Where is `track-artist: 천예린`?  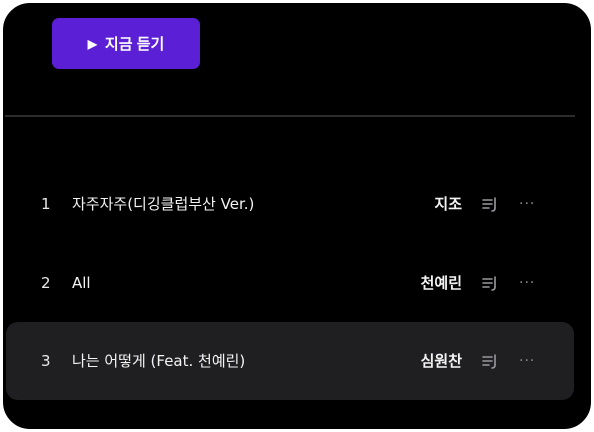 track-artist: 천예린 is located at coordinates (441, 283).